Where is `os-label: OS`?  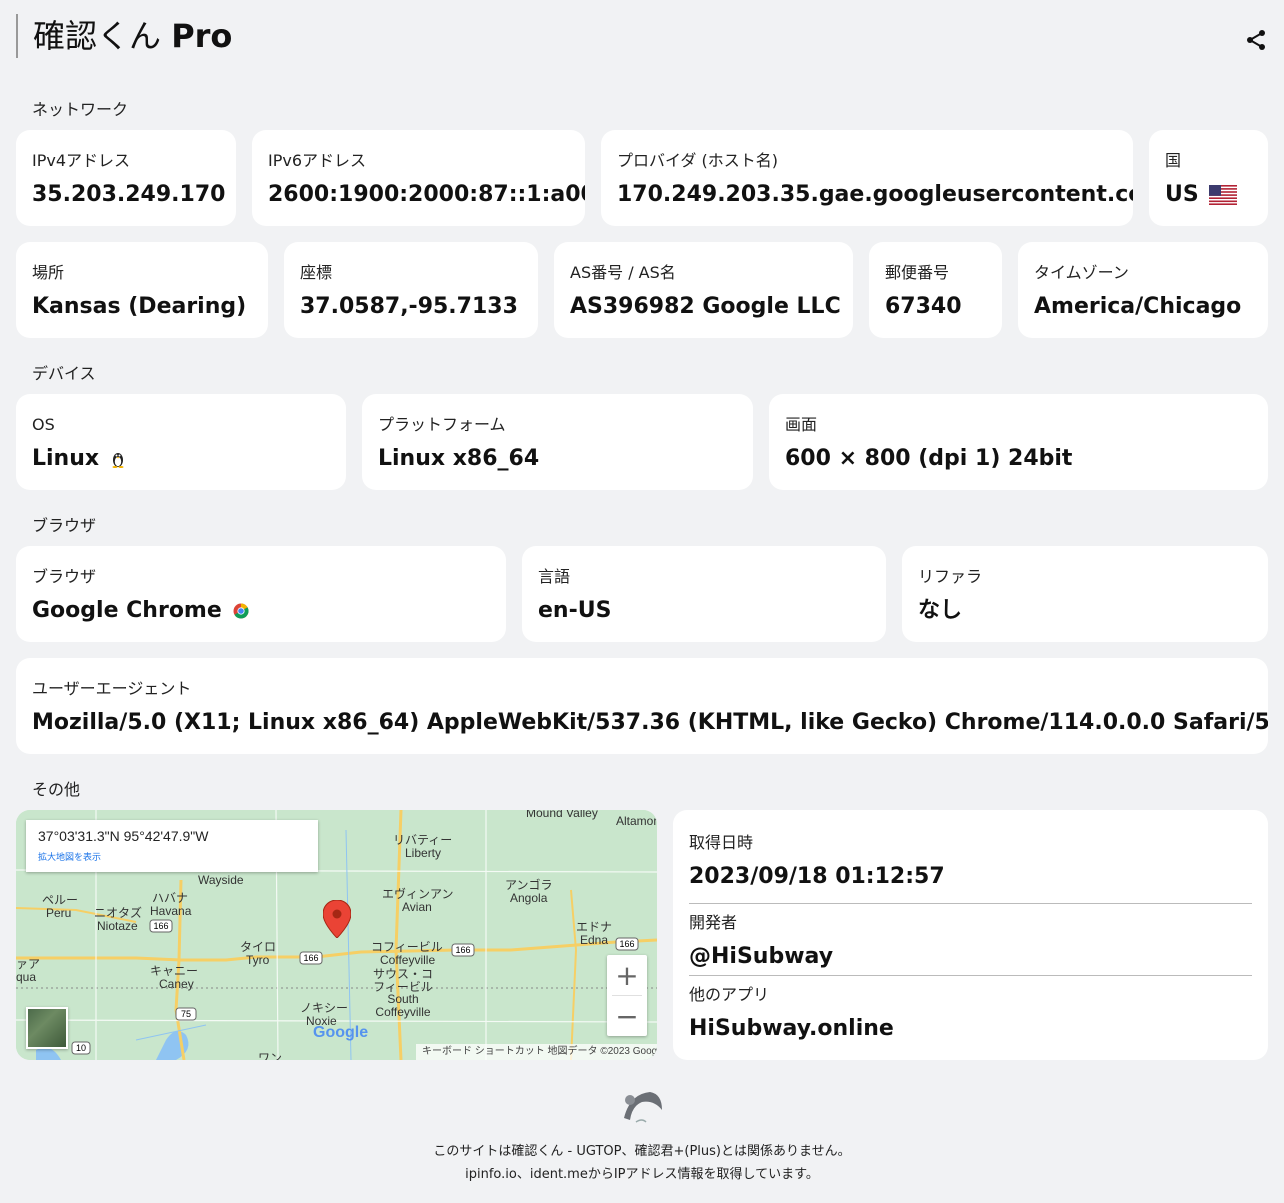 os-label: OS is located at coordinates (43, 424).